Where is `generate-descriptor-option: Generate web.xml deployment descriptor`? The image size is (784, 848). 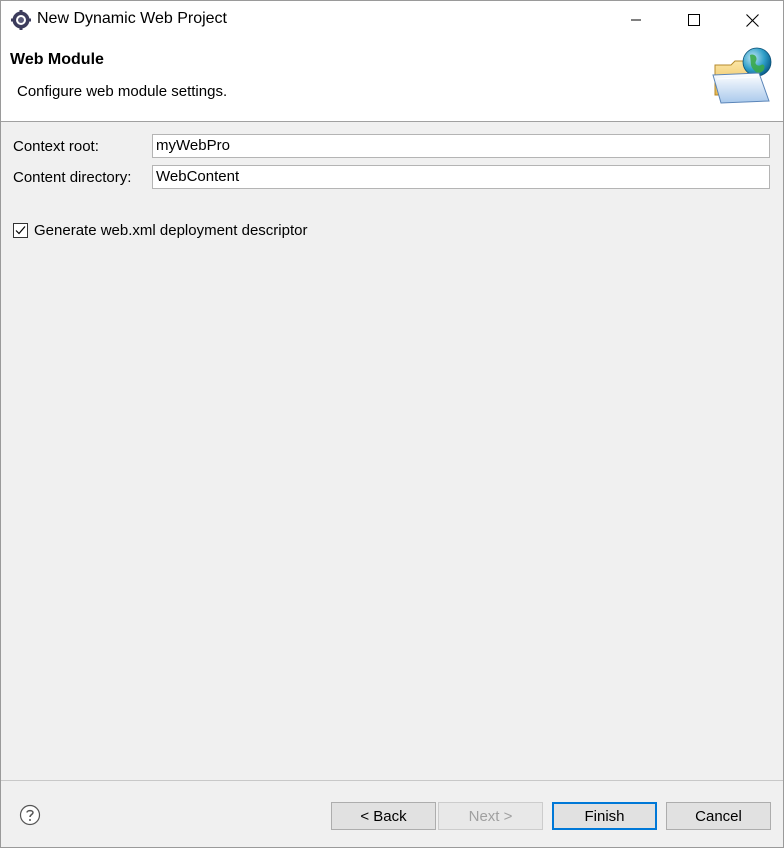 generate-descriptor-option: Generate web.xml deployment descriptor is located at coordinates (160, 230).